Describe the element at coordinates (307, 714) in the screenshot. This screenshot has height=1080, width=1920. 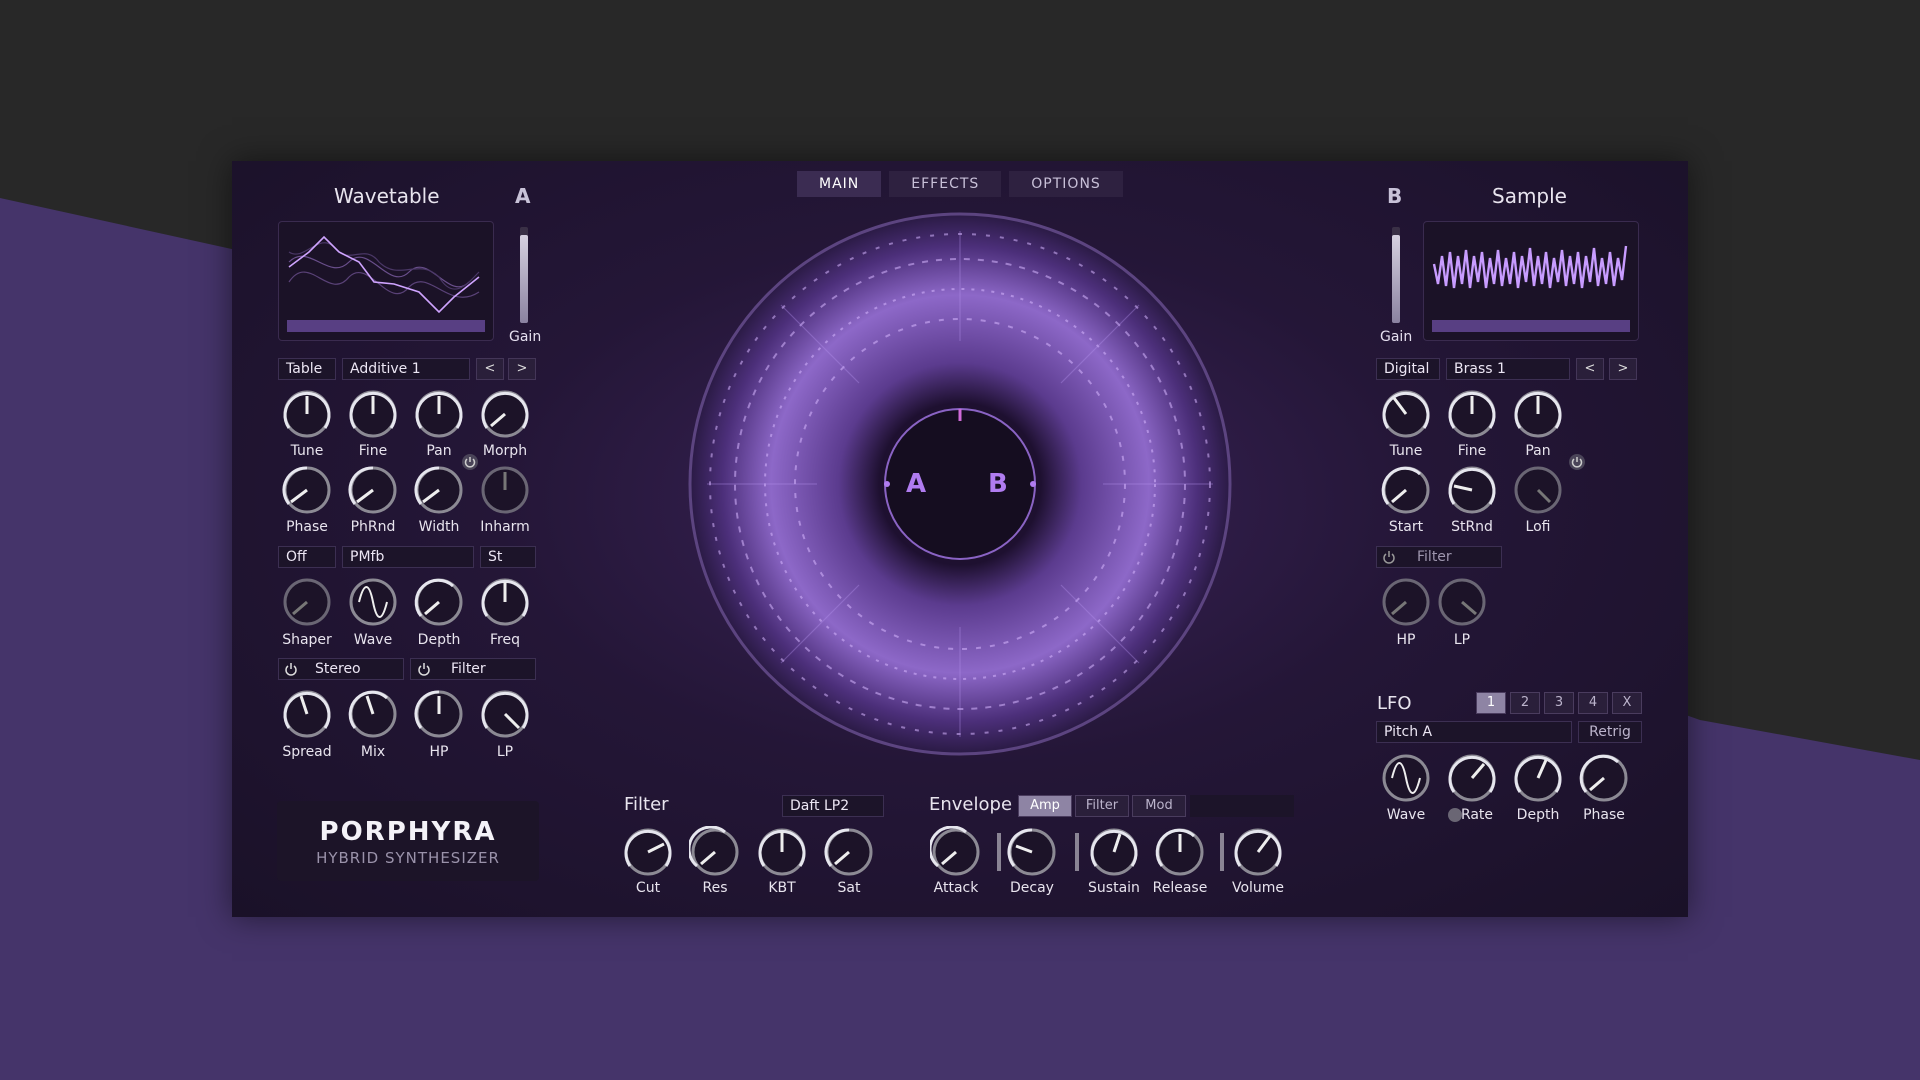
I see `spread-knob` at that location.